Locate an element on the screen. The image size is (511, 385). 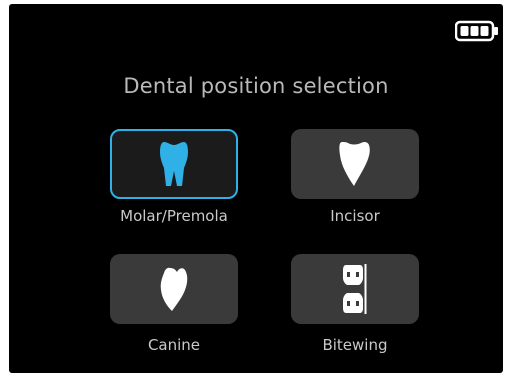
option-molar-premola-label: Molar/Premola is located at coordinates (174, 216).